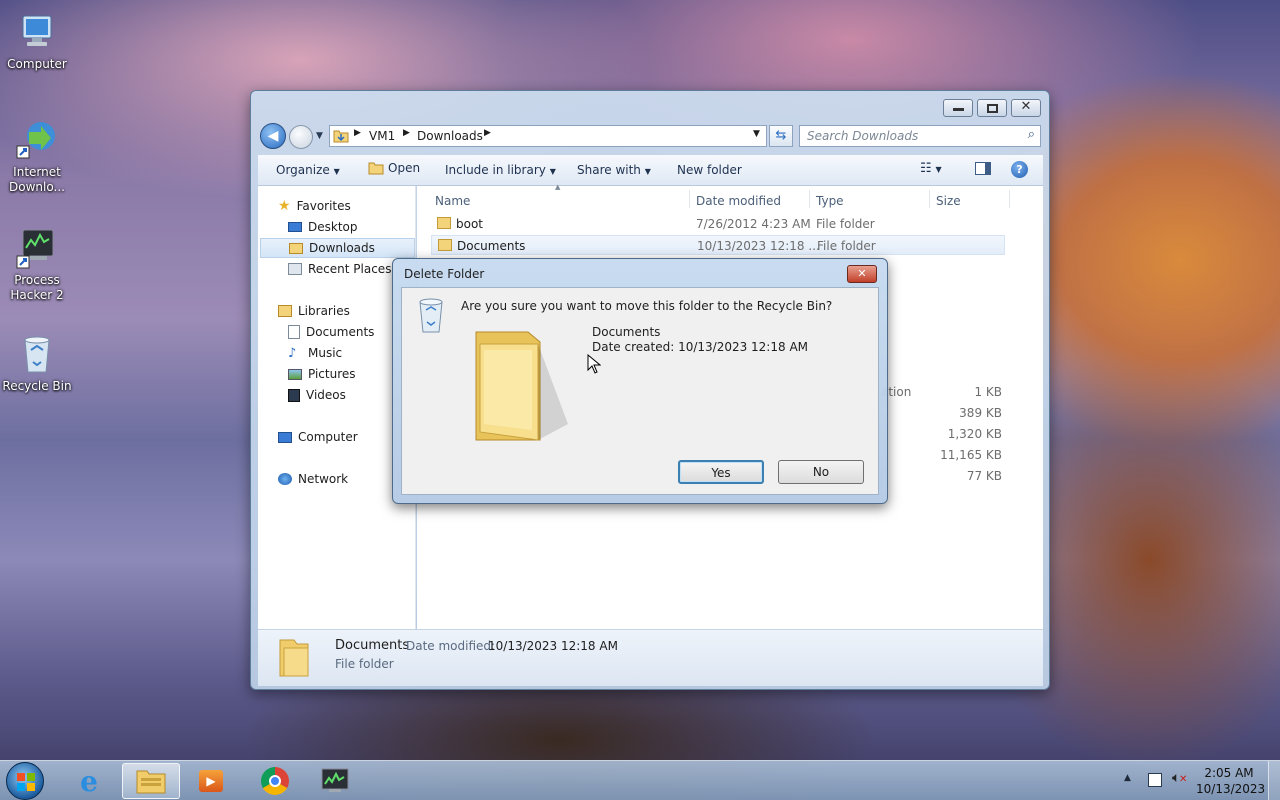  I want to click on taskbar: e ▶ ▲ 🔈︎ ✕ 2:05 AM 10/13/2023, so click(640, 780).